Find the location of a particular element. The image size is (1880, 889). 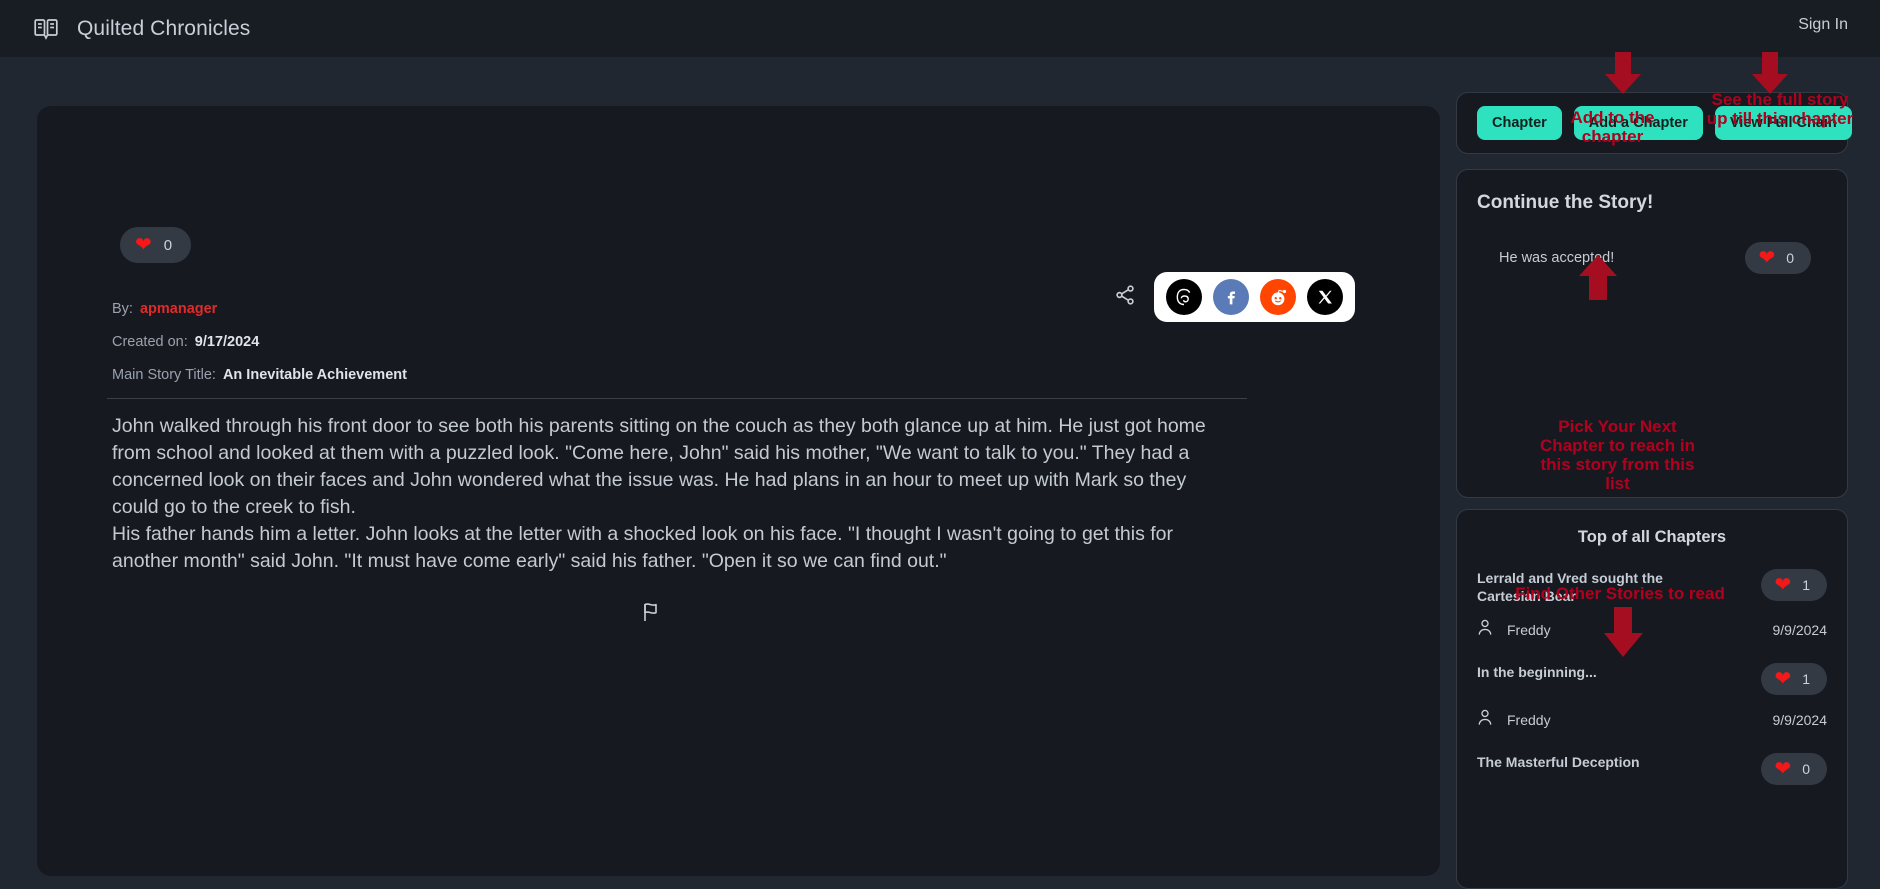

like-button: ❤ 0 is located at coordinates (156, 245).